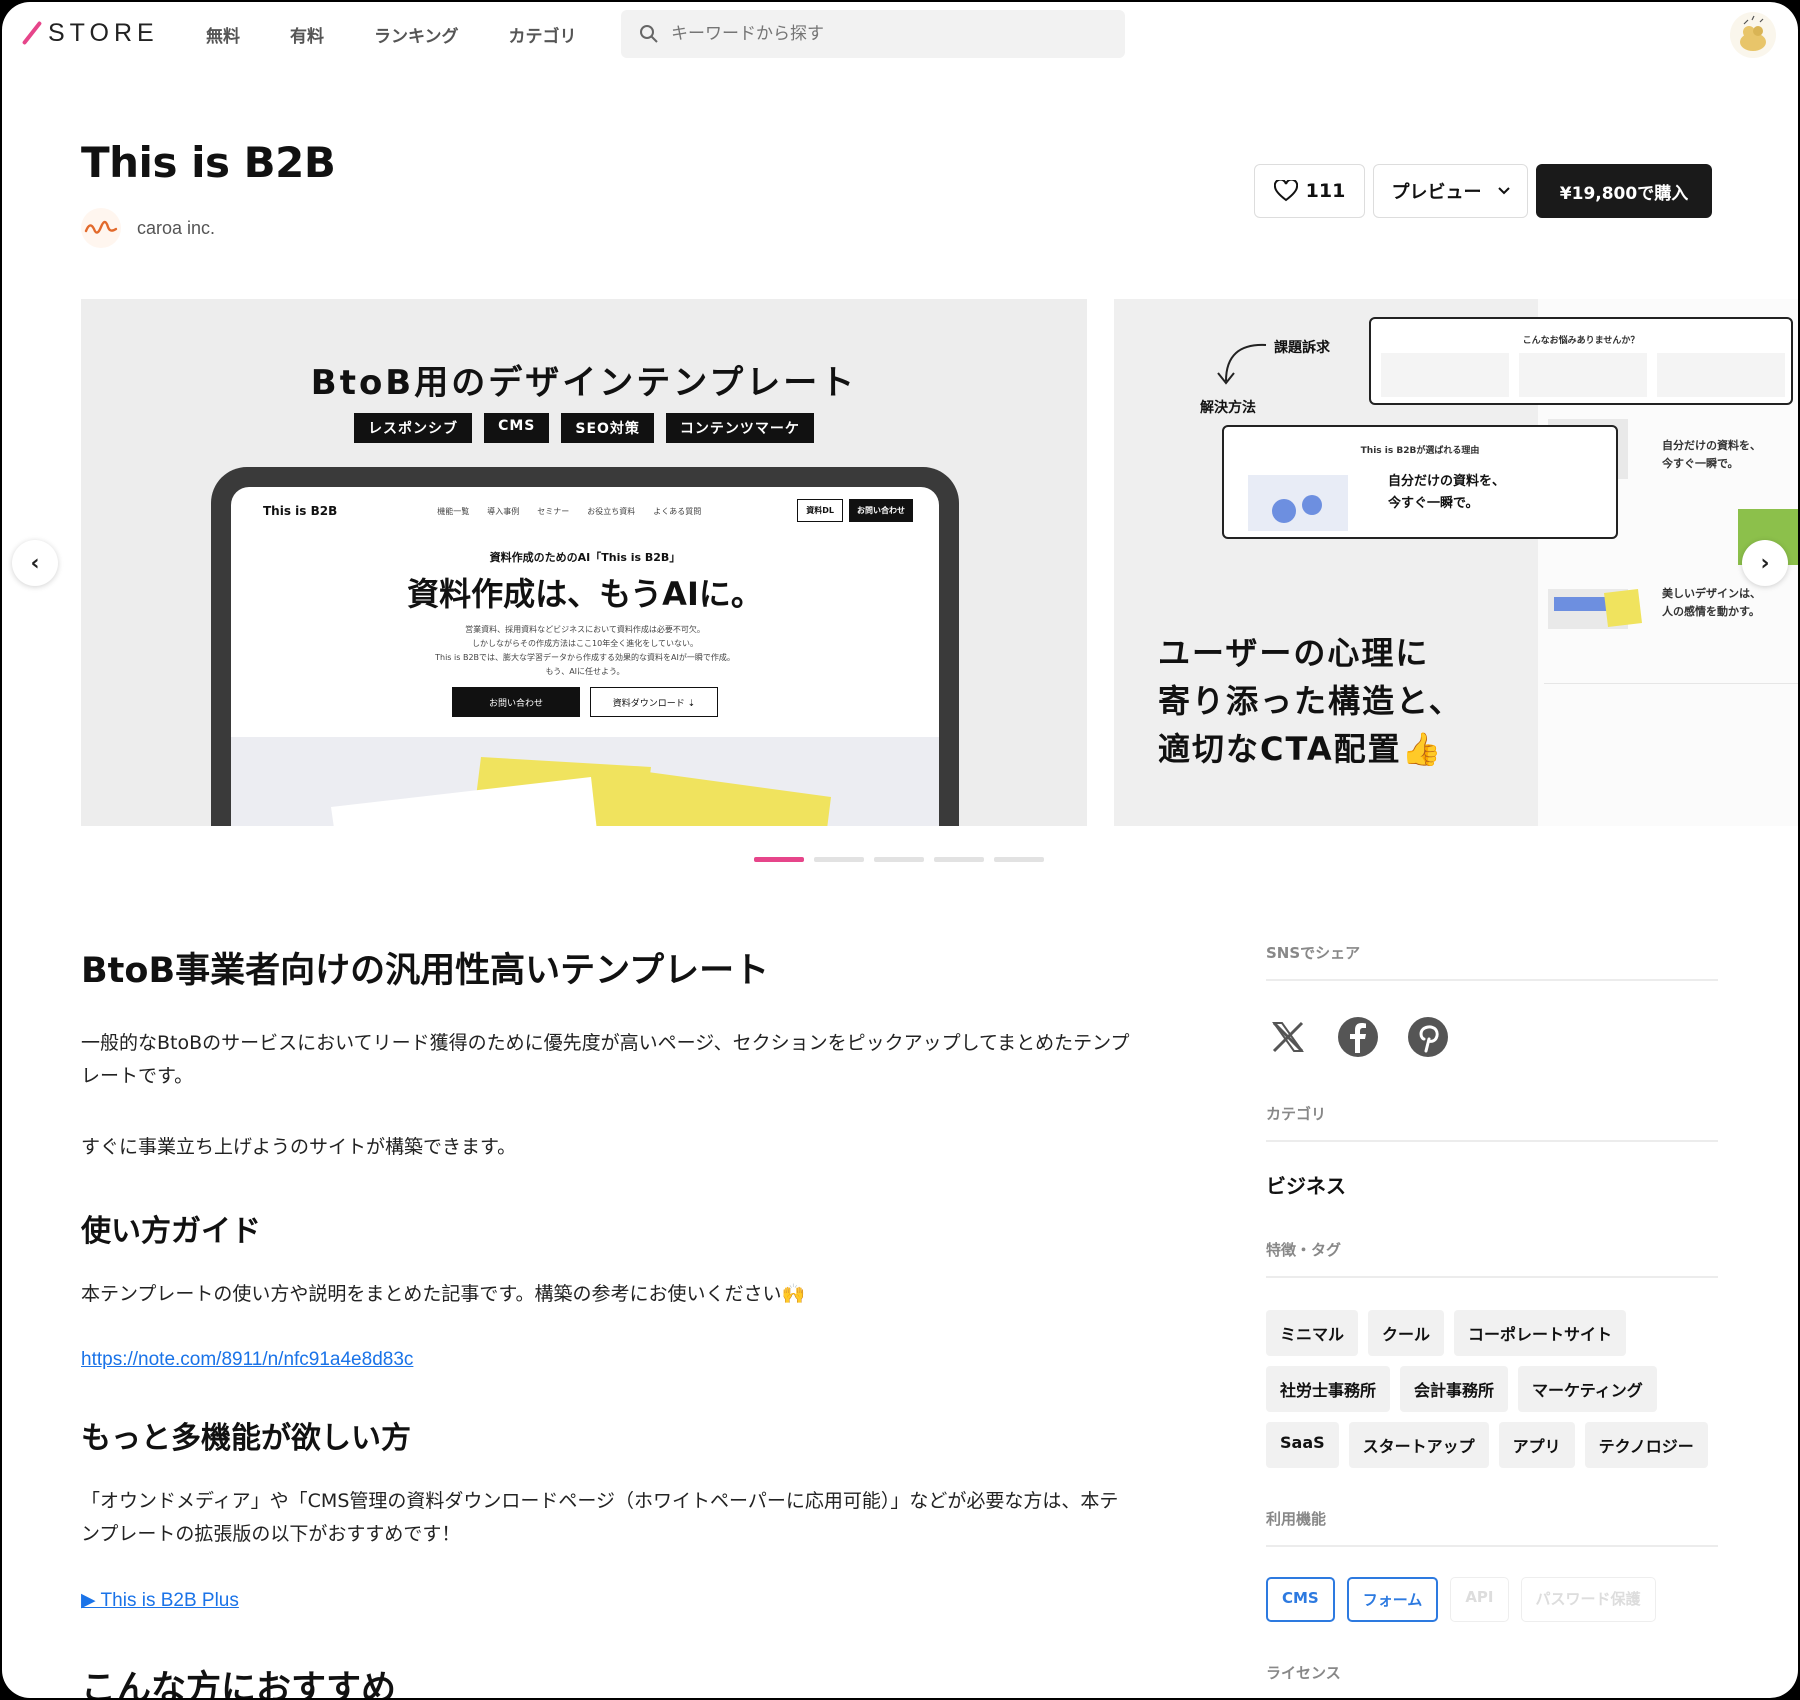 This screenshot has width=1800, height=1700. Describe the element at coordinates (1302, 1445) in the screenshot. I see `tag-item: SaaS` at that location.